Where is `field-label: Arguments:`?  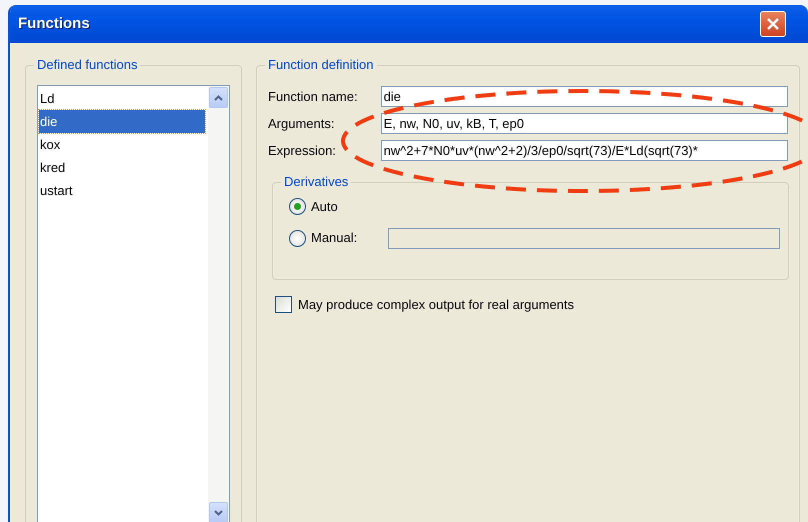 field-label: Arguments: is located at coordinates (302, 123).